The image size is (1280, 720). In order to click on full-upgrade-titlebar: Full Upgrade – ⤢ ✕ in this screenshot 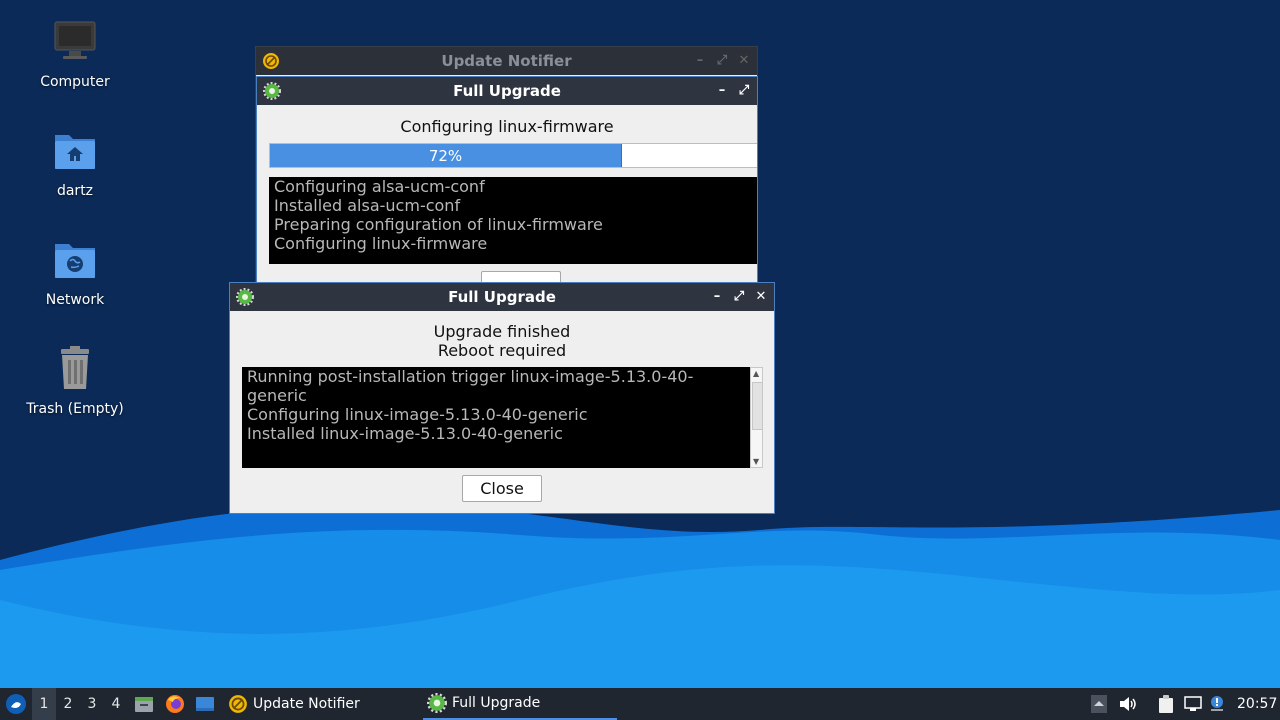, I will do `click(502, 297)`.